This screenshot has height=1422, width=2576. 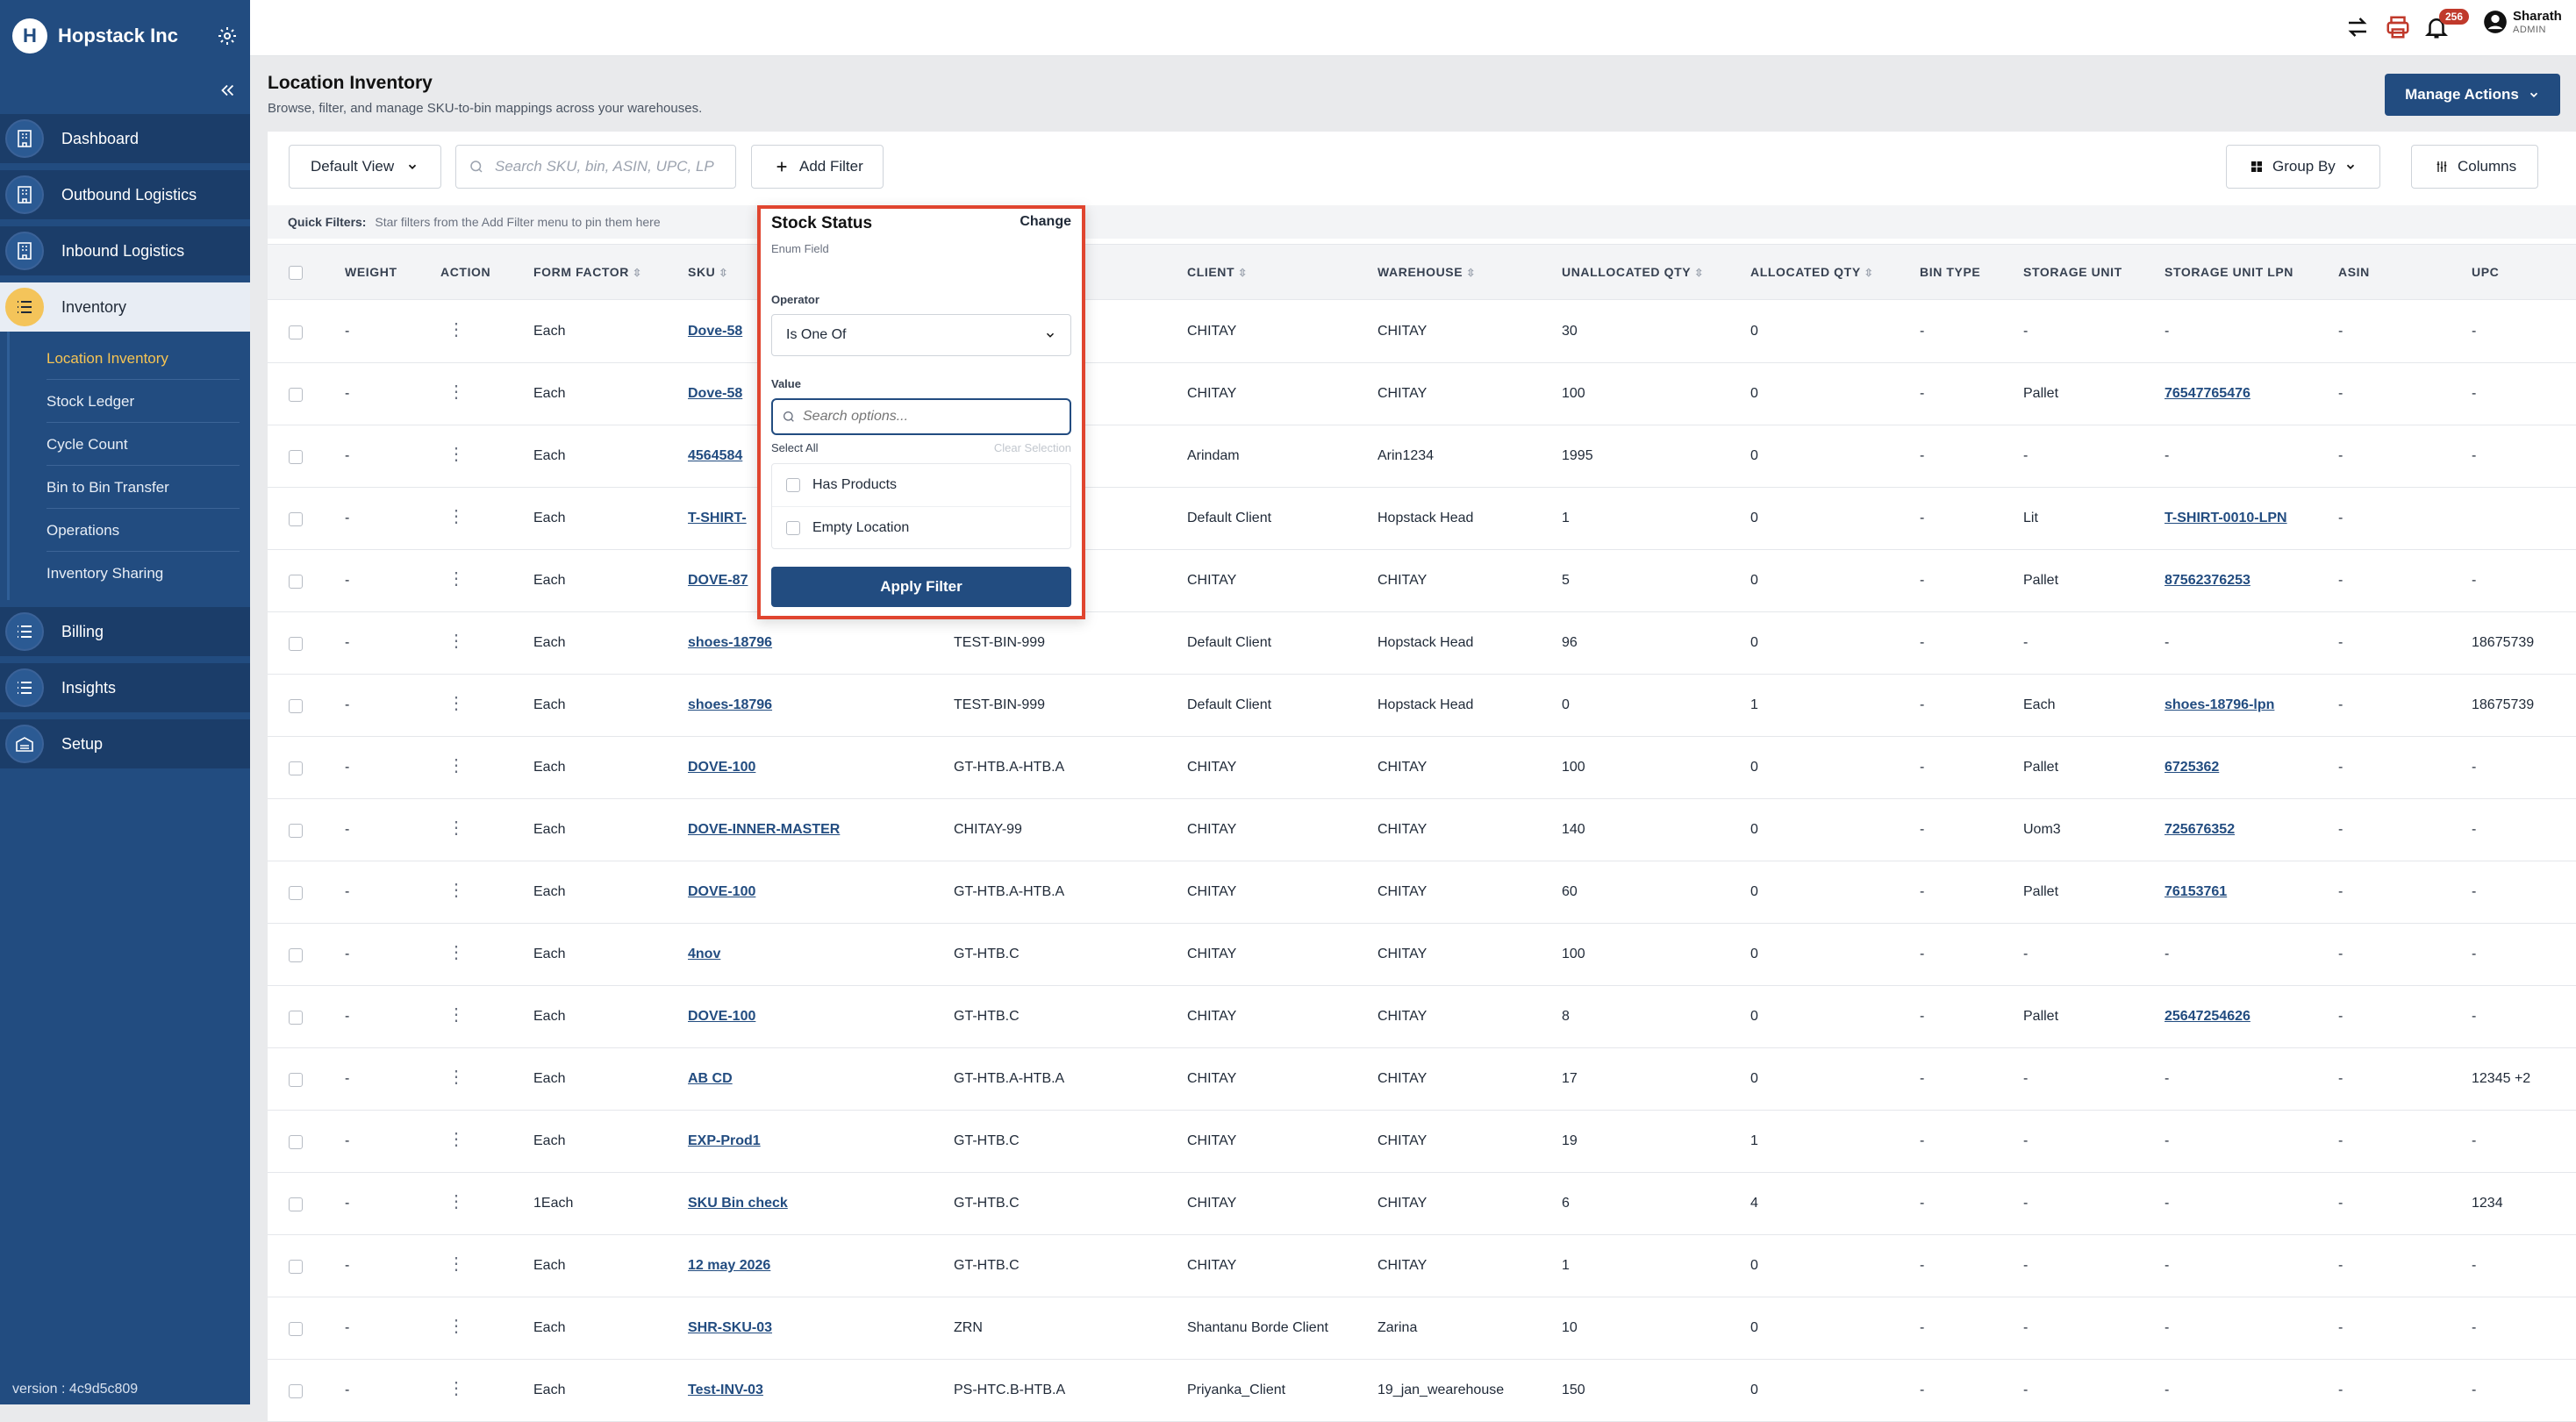 What do you see at coordinates (130, 402) in the screenshot?
I see `sidebar-subitem-stock-ledger: Stock Ledger` at bounding box center [130, 402].